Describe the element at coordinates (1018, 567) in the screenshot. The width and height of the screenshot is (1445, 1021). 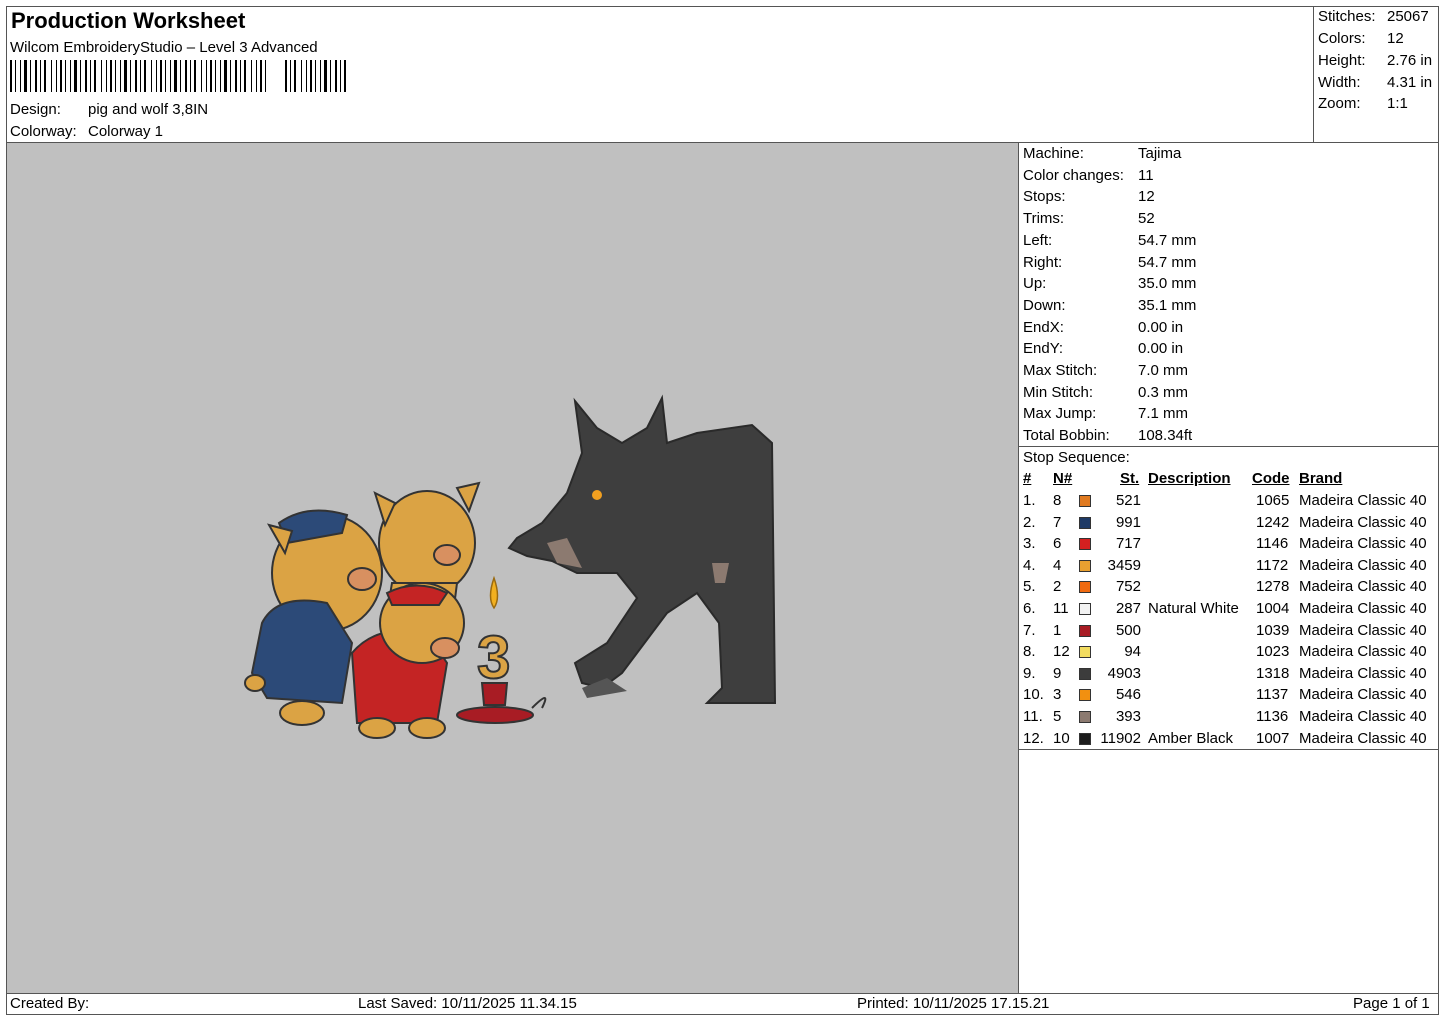
I see `sidebar-divider` at that location.